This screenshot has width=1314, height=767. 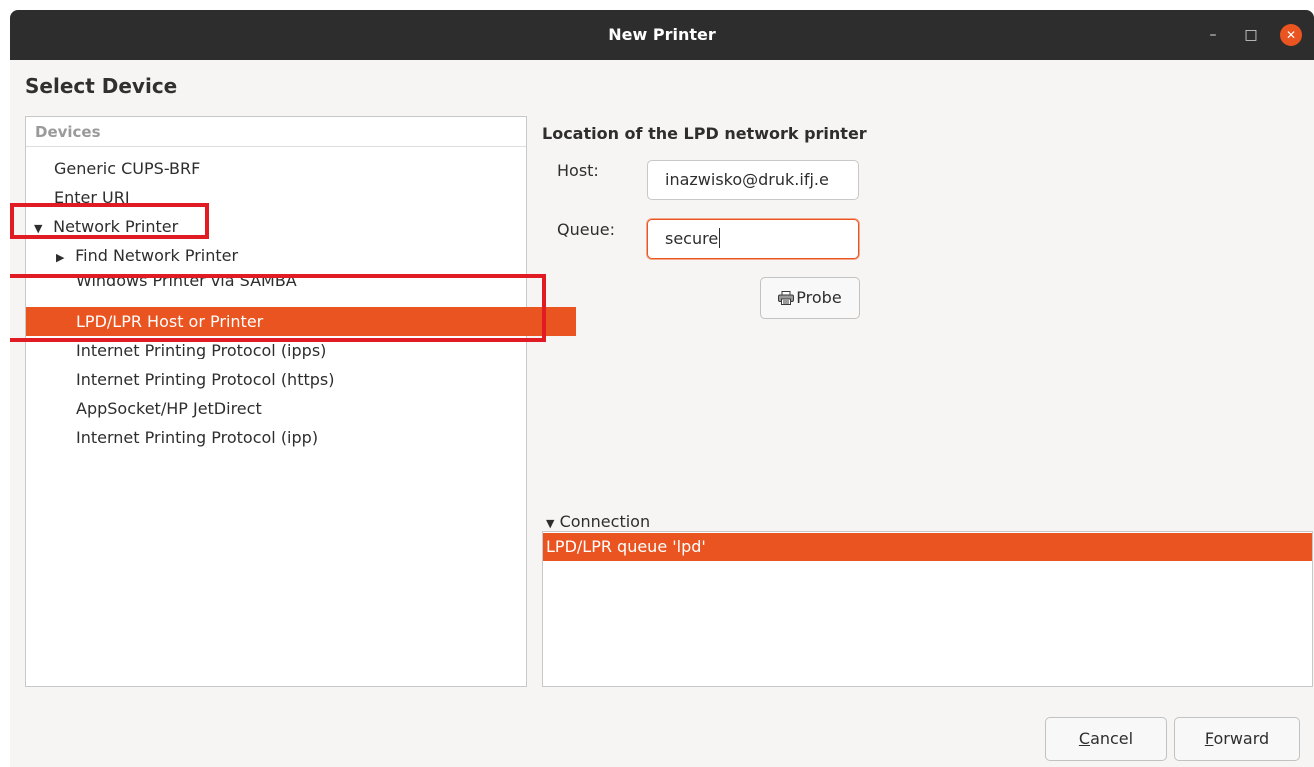 I want to click on device-item-generic-cups-brf: Generic CUPS-BRF, so click(x=290, y=168).